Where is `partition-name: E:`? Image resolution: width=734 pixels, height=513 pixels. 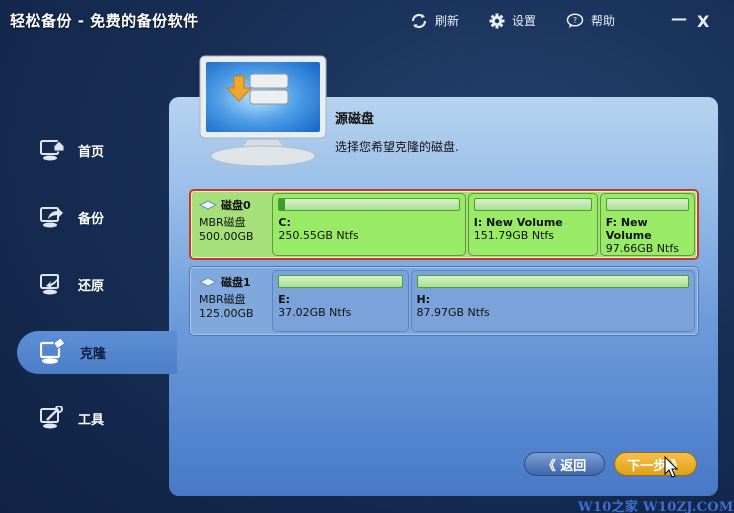 partition-name: E: is located at coordinates (284, 299).